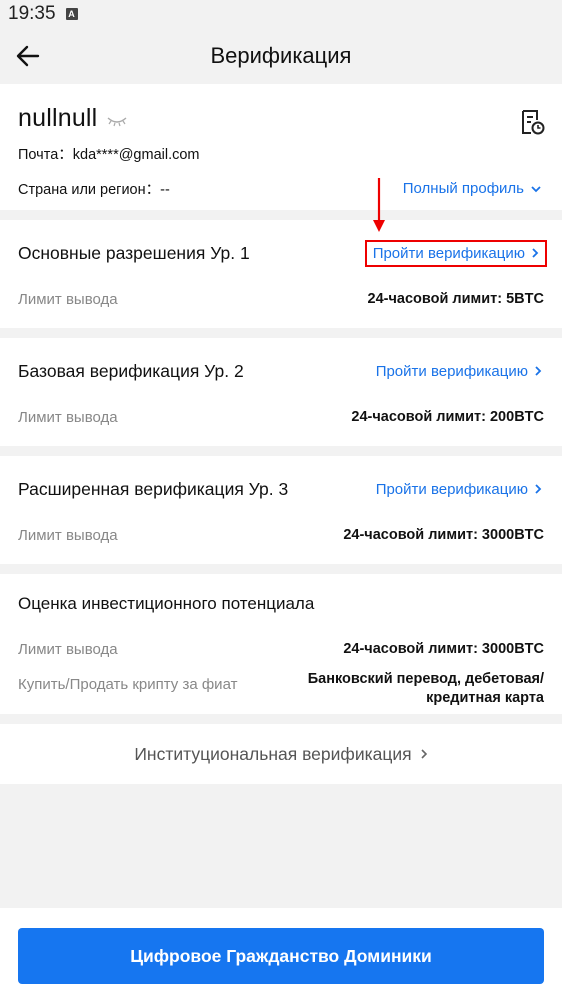 Image resolution: width=562 pixels, height=1000 pixels. What do you see at coordinates (536, 188) in the screenshot?
I see `chevron-down-icon` at bounding box center [536, 188].